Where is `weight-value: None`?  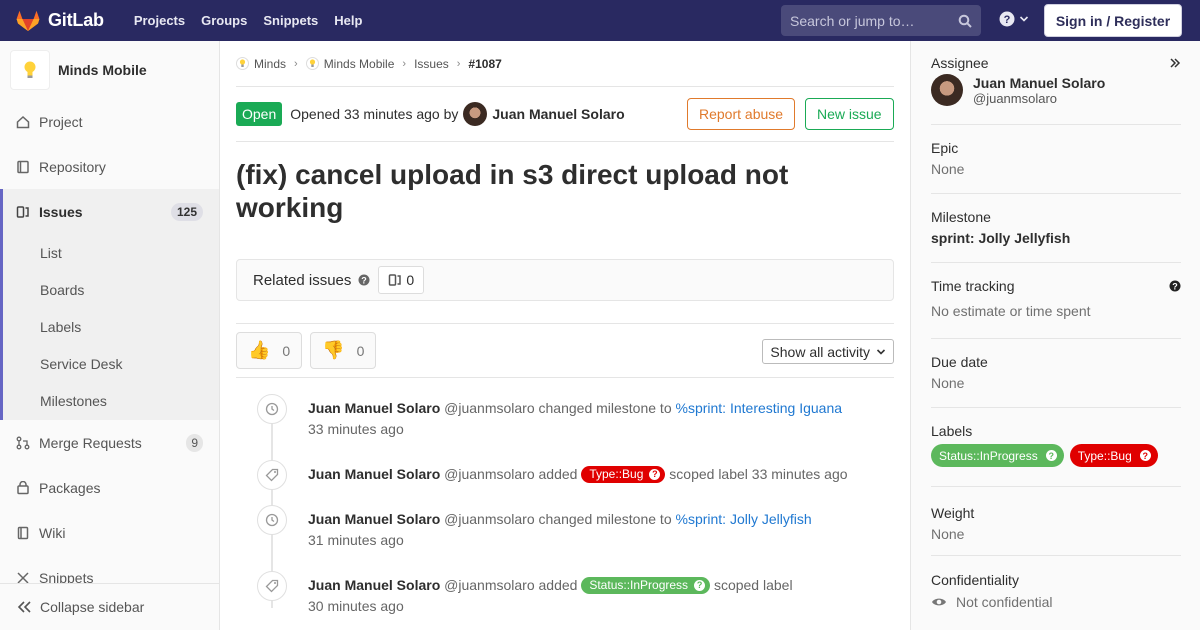 weight-value: None is located at coordinates (948, 534).